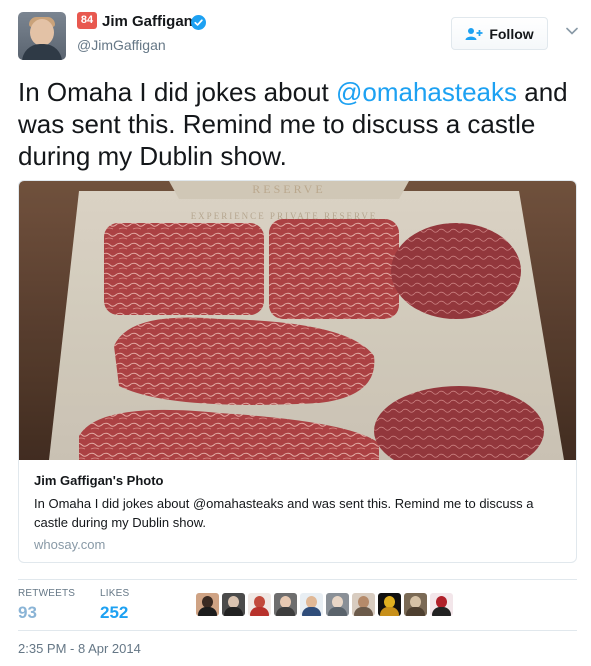 The height and width of the screenshot is (666, 591). I want to click on likes-count: 252, so click(114, 613).